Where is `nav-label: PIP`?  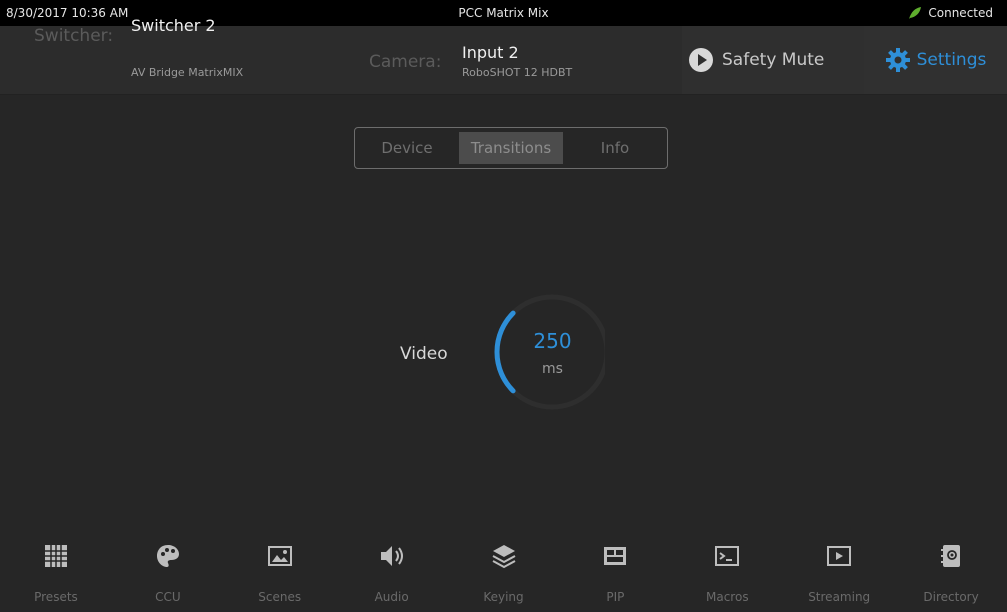 nav-label: PIP is located at coordinates (615, 597).